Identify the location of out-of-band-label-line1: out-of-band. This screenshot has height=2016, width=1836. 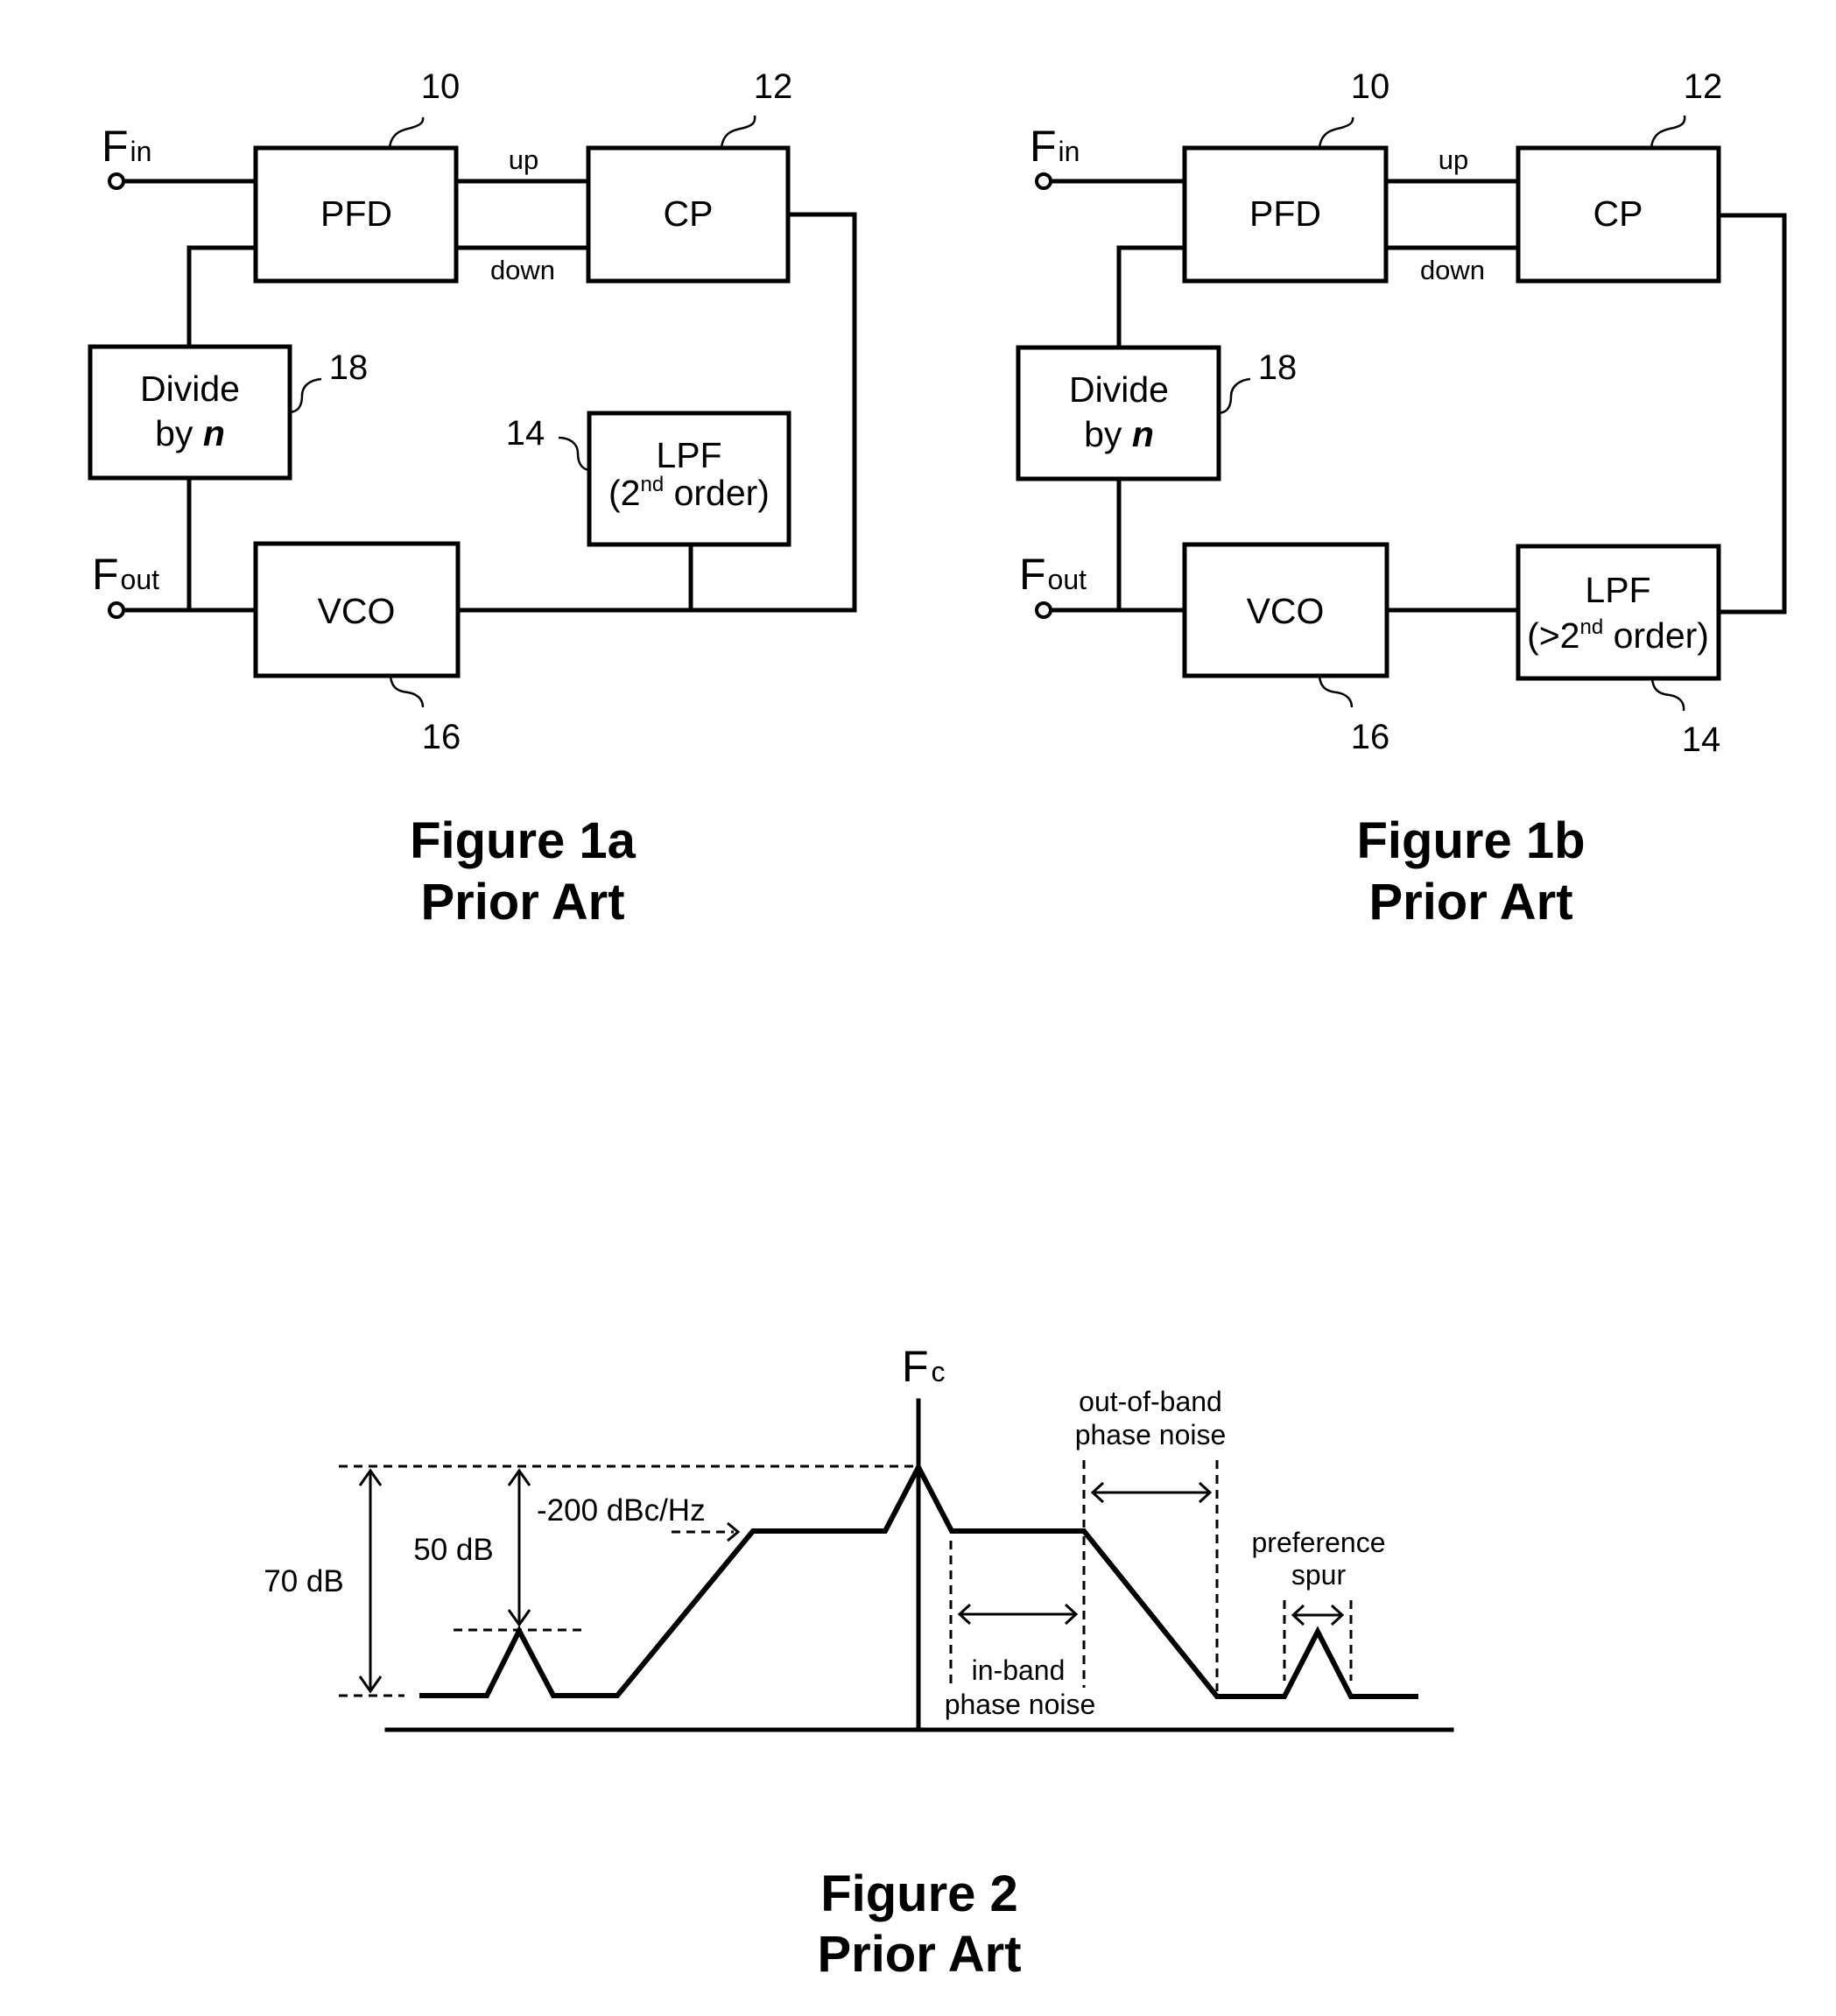
(1150, 1402).